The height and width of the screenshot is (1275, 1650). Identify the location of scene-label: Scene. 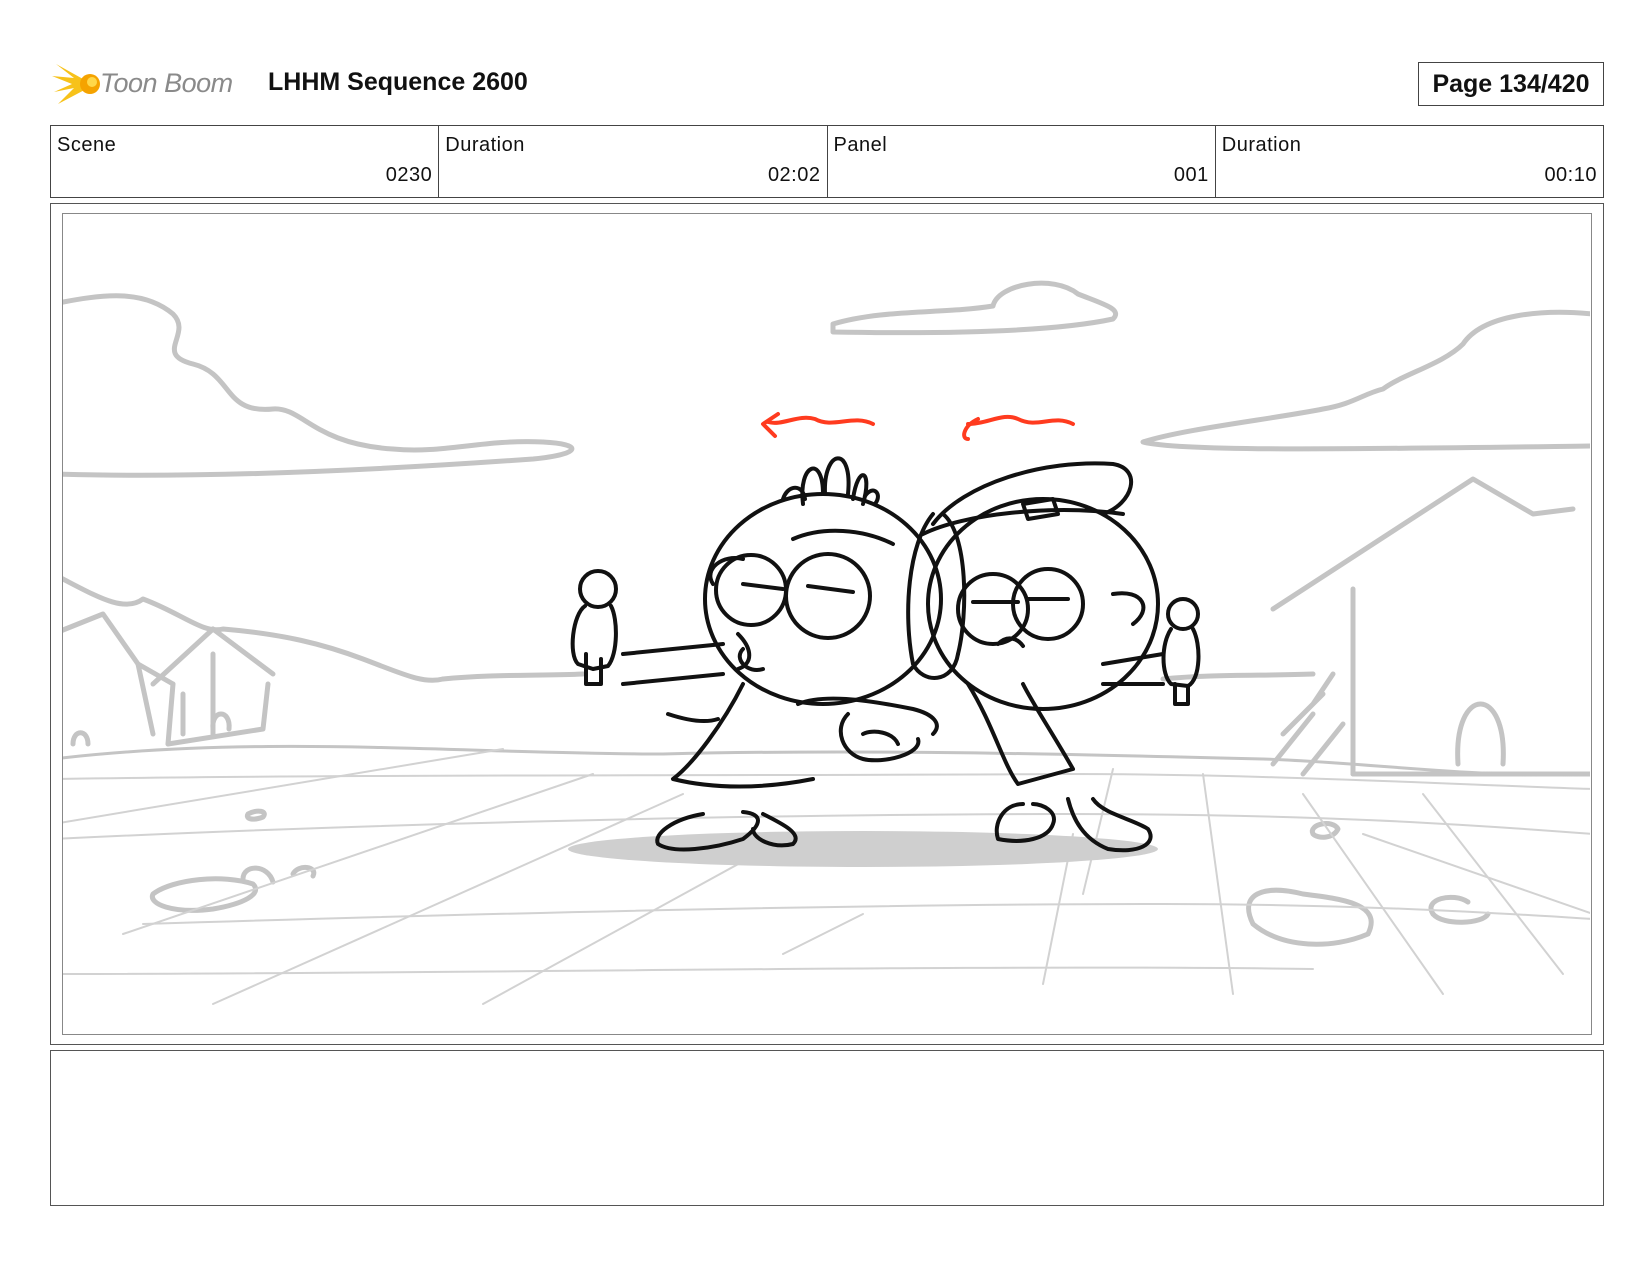
(87, 145).